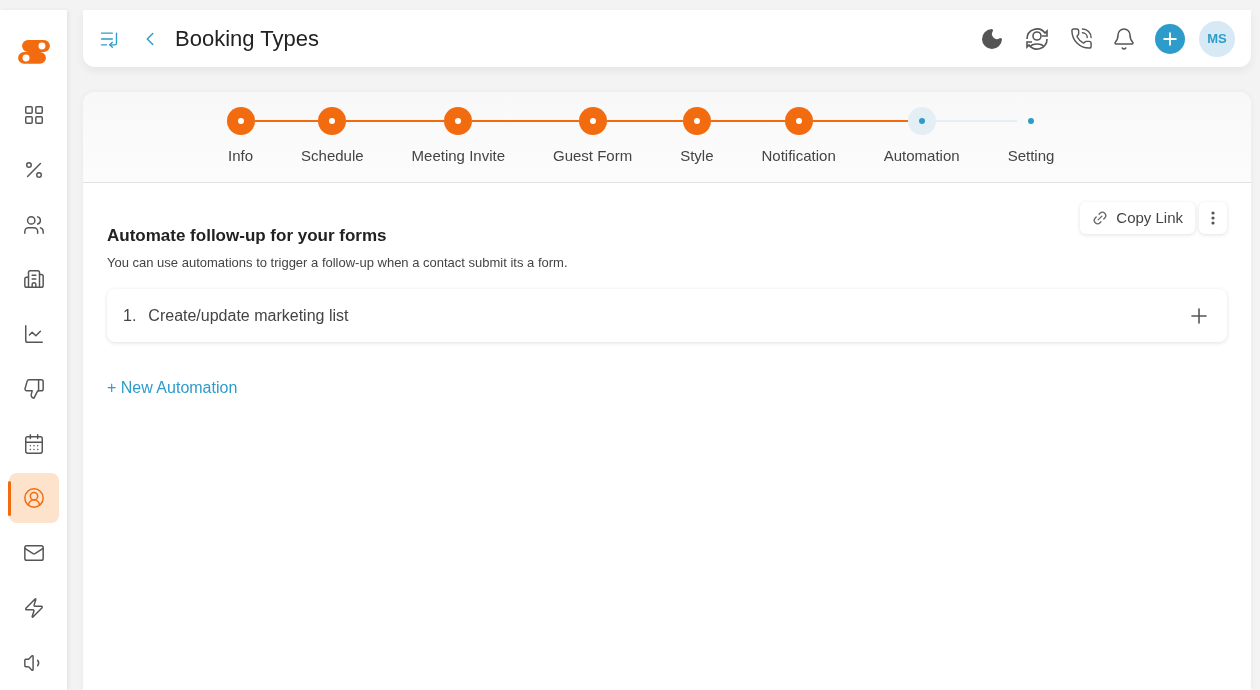  Describe the element at coordinates (33, 607) in the screenshot. I see `lightning-icon` at that location.